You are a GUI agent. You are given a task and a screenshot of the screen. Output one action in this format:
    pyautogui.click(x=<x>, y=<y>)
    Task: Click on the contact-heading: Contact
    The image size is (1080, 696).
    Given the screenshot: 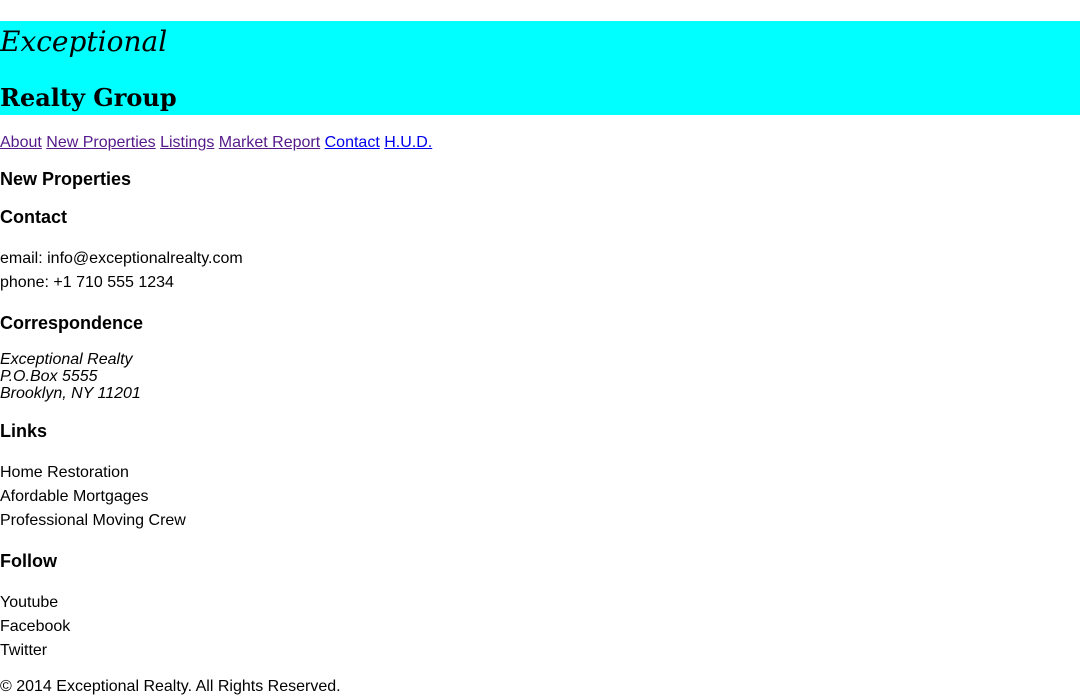 What is the action you would take?
    pyautogui.click(x=33, y=217)
    